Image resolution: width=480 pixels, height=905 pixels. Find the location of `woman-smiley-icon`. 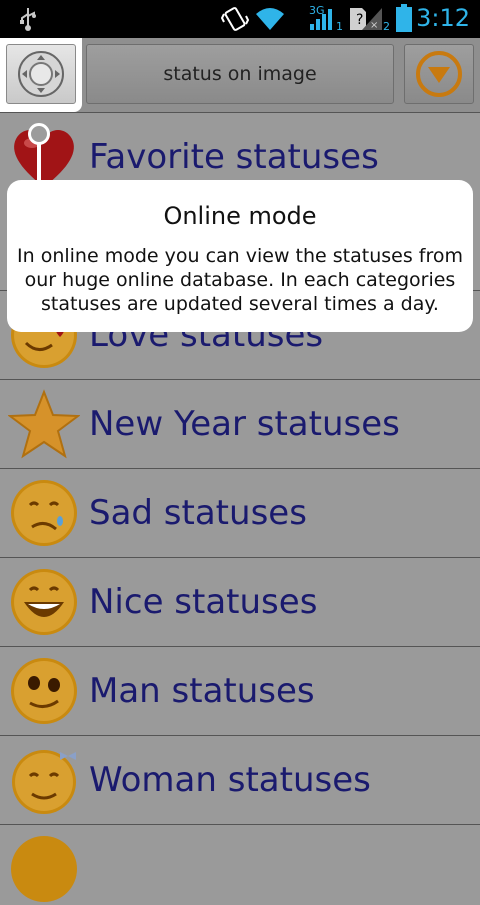

woman-smiley-icon is located at coordinates (44, 782).